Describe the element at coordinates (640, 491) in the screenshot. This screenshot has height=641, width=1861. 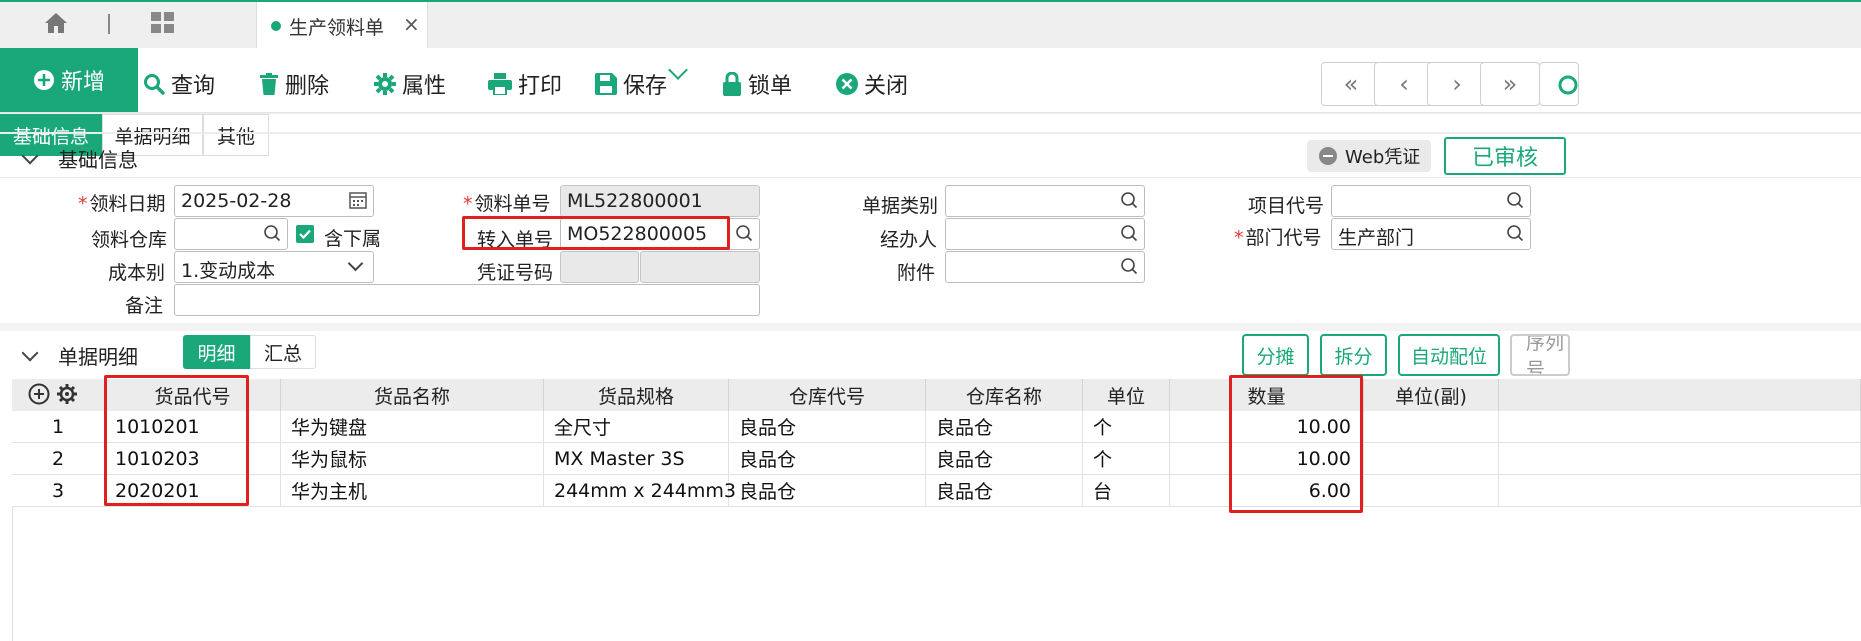
I see `cell-spec: 244mm x 244mm3` at that location.